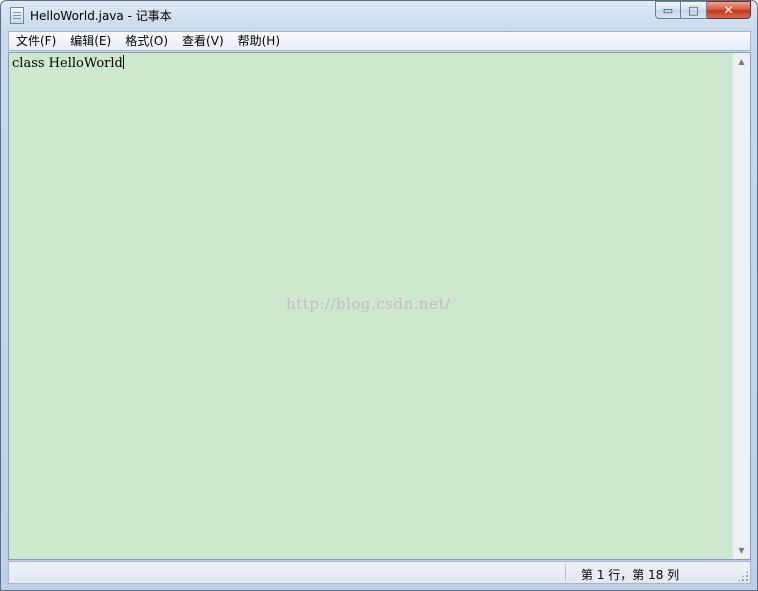 The width and height of the screenshot is (758, 591). I want to click on arrow-up-icon: ▲, so click(741, 61).